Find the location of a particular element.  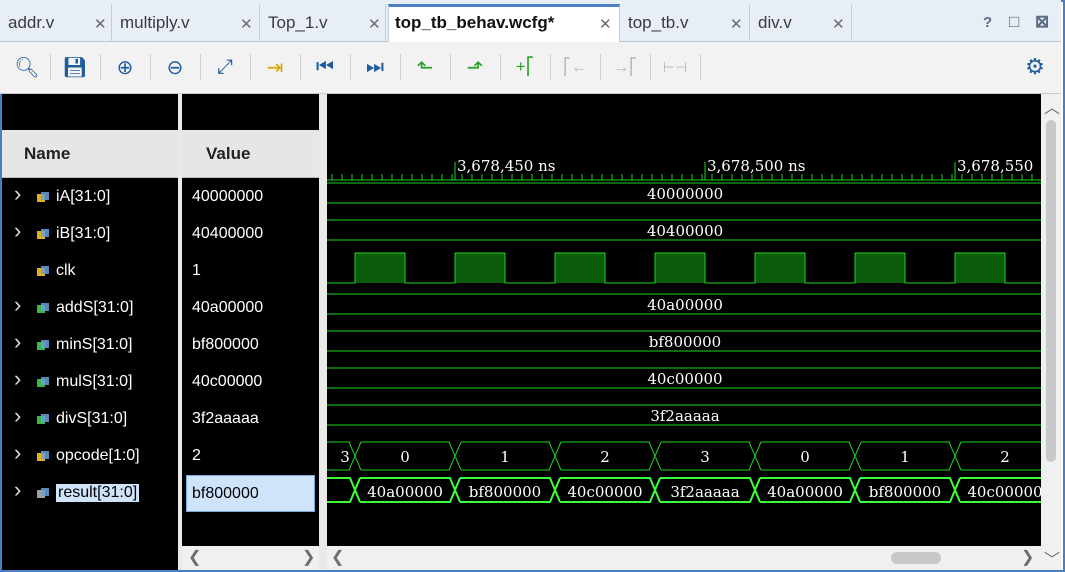

save-icon: 💾︎ is located at coordinates (75, 67).